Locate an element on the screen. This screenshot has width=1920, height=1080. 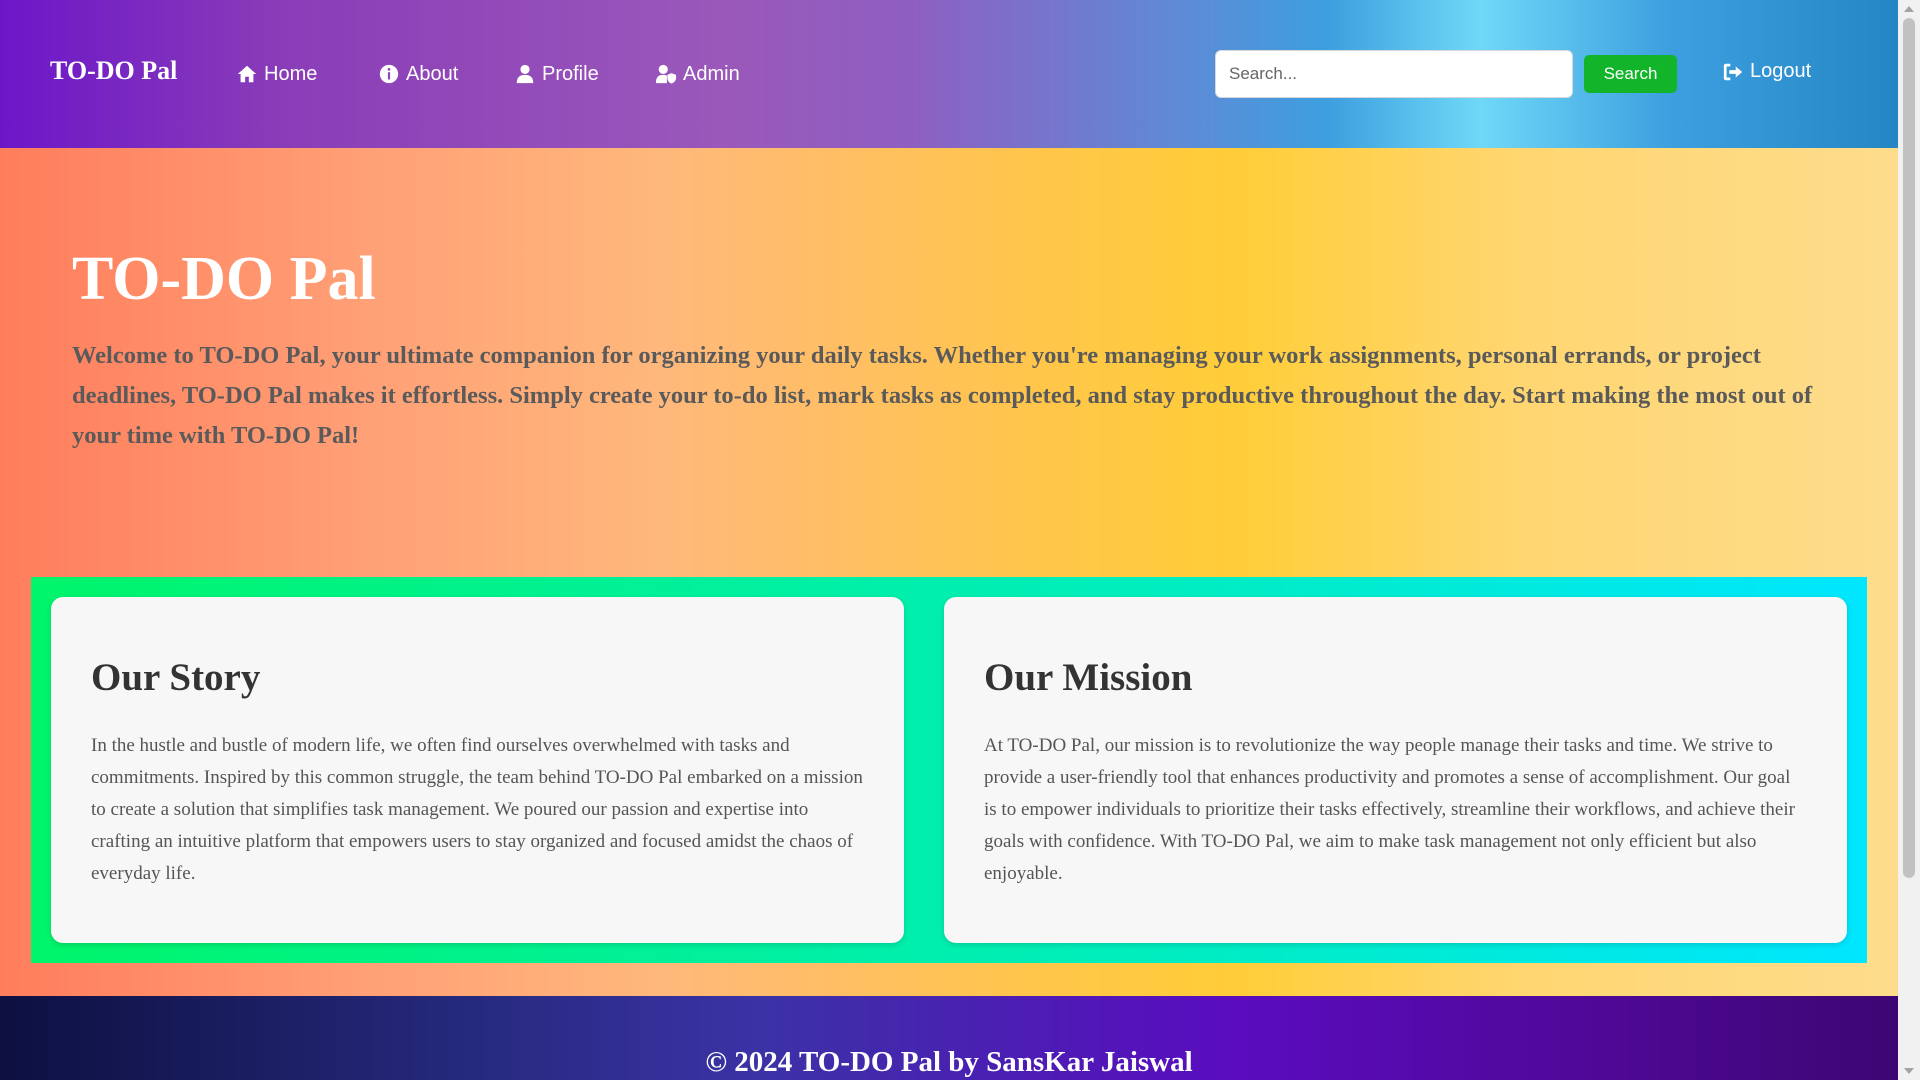
nav-link-profile: Profile is located at coordinates (556, 74).